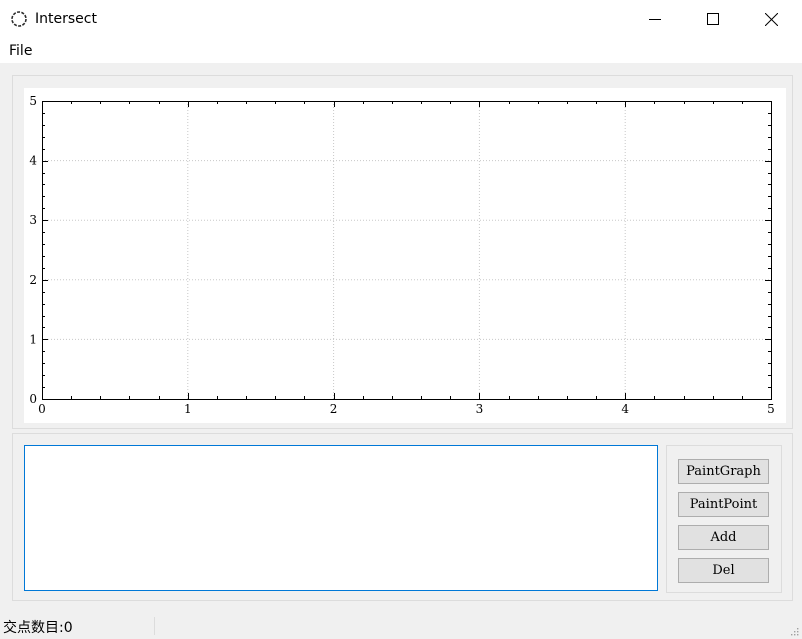 This screenshot has width=802, height=639. Describe the element at coordinates (188, 409) in the screenshot. I see `x-tick-label: 1` at that location.